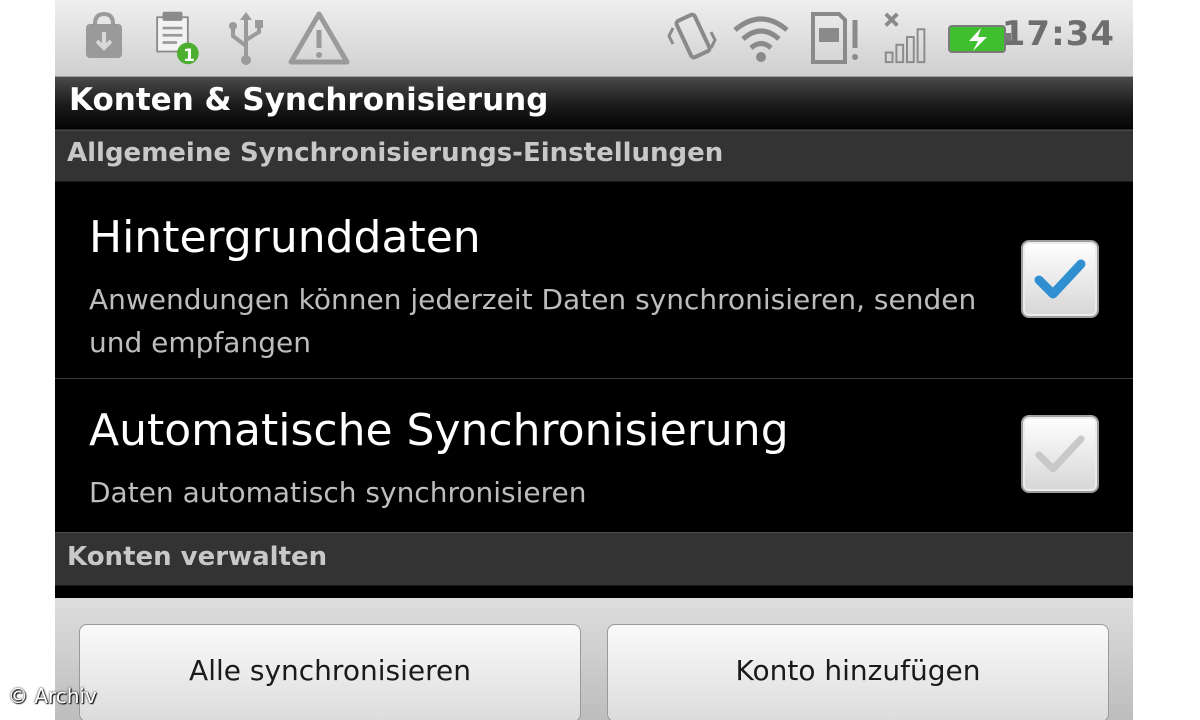 The image size is (1200, 720). Describe the element at coordinates (594, 559) in the screenshot. I see `section-header-manage: Konten verwalten` at that location.